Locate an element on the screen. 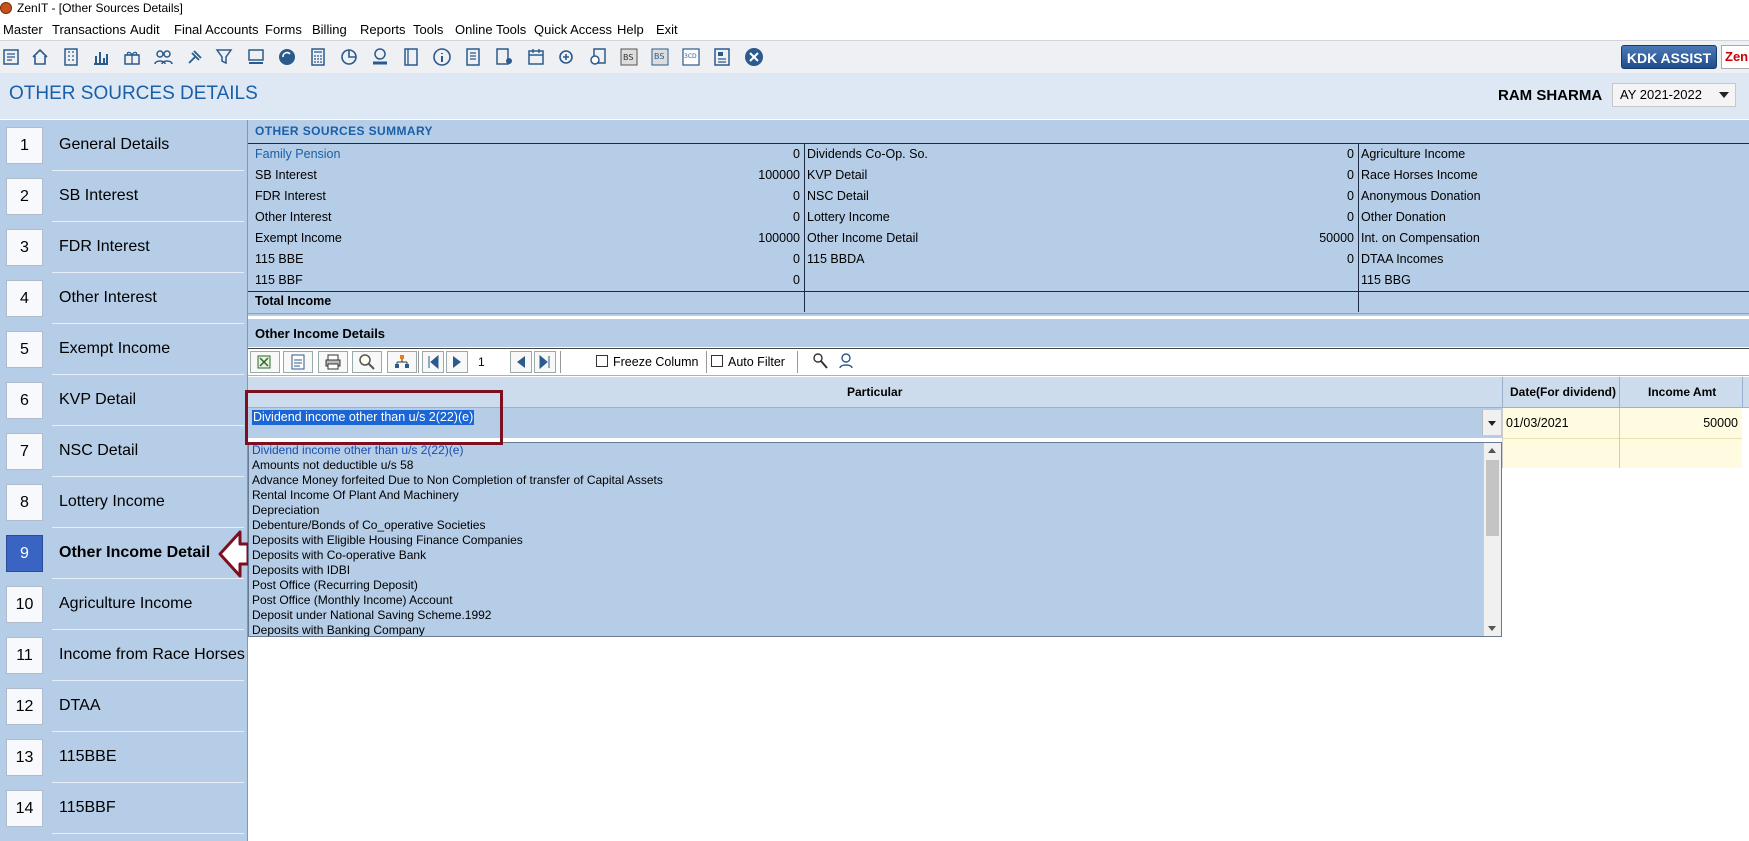 This screenshot has width=1749, height=841. scroll-down-icon is located at coordinates (1492, 628).